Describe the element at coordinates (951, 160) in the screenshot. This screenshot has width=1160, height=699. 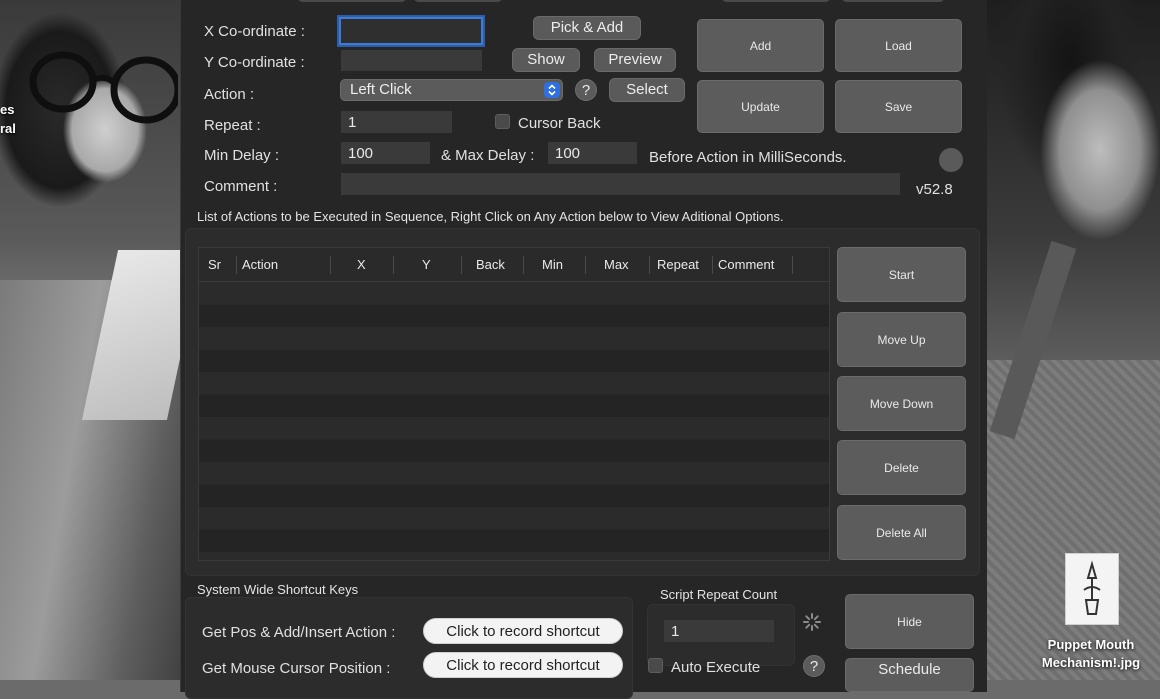
I see `status-indicator-circle` at that location.